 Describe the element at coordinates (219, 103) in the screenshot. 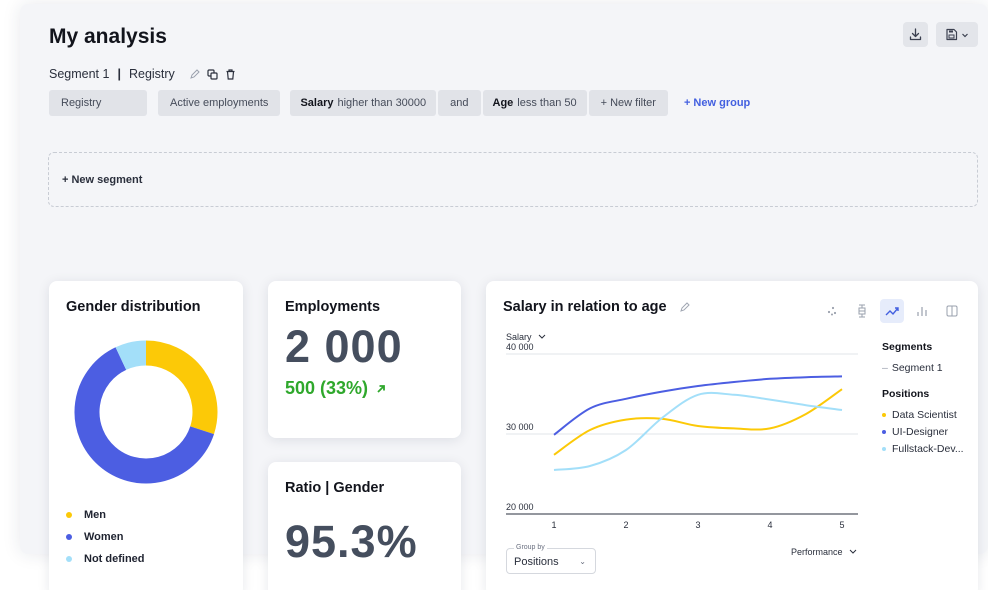

I see `filter-chip-active-employments: Active employments` at that location.